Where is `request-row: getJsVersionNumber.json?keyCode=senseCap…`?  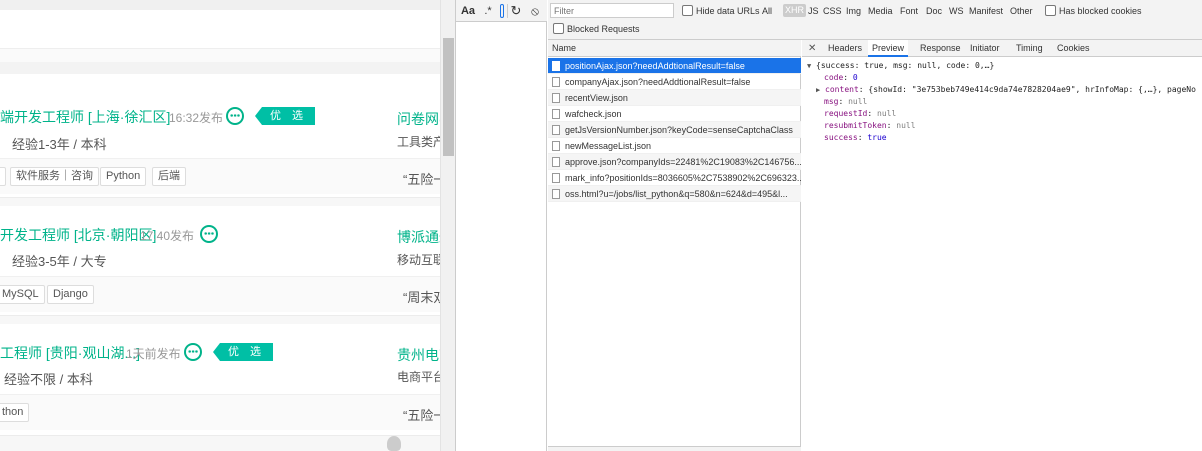
request-row: getJsVersionNumber.json?keyCode=senseCap… is located at coordinates (674, 130).